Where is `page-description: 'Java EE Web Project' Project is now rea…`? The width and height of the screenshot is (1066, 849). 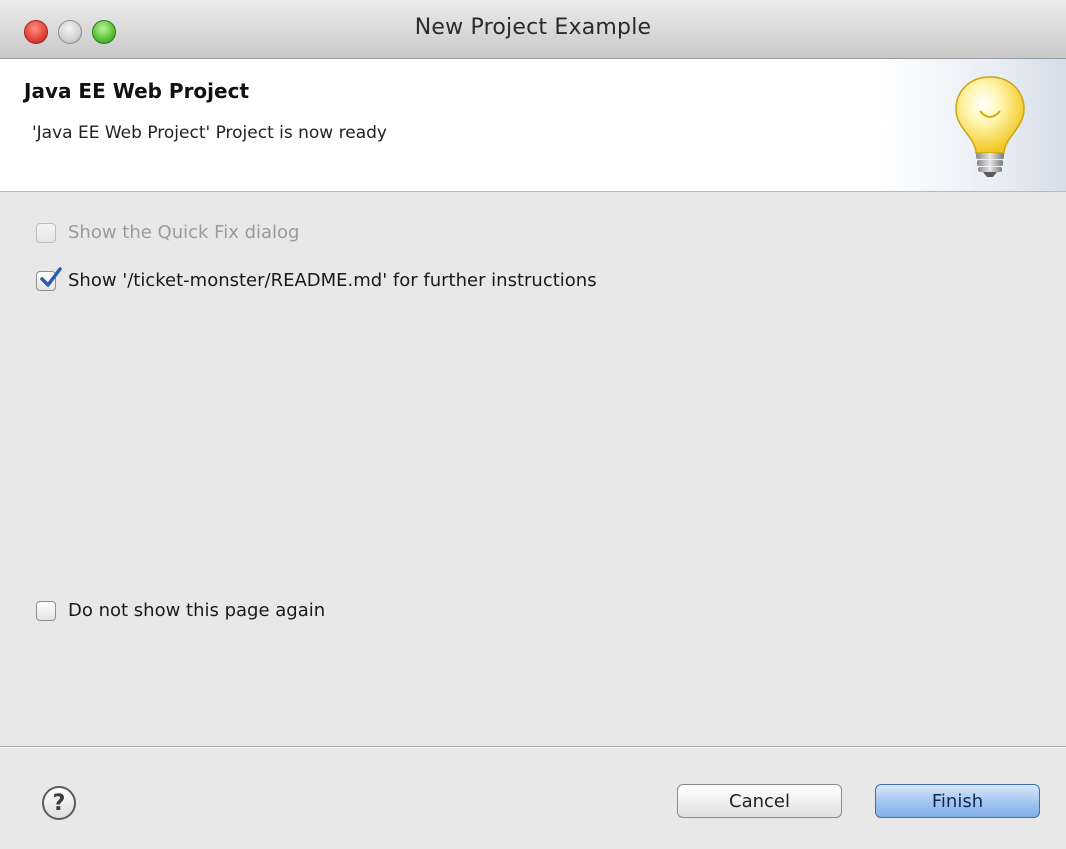 page-description: 'Java EE Web Project' Project is now rea… is located at coordinates (209, 133).